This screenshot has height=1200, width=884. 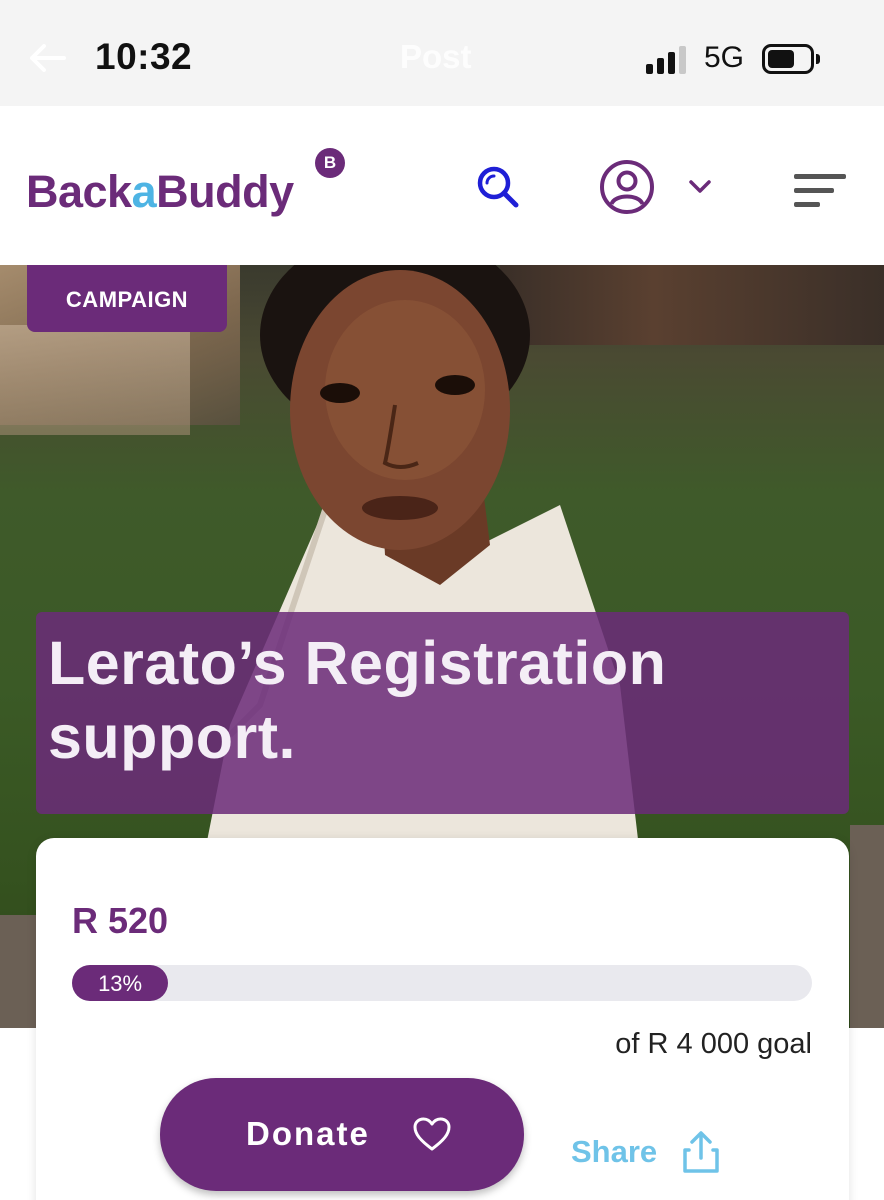 I want to click on status-bar: 10:32 Post 5G, so click(x=442, y=53).